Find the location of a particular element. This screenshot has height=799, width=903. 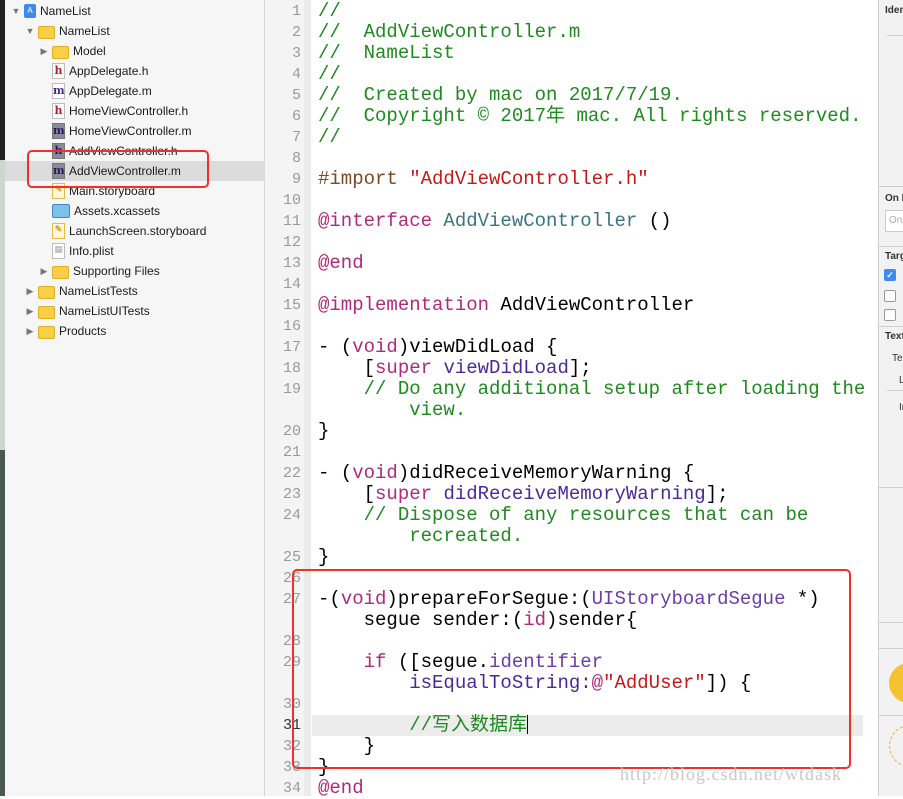

code-token-plain: )viewDidLoad { is located at coordinates (477, 347).